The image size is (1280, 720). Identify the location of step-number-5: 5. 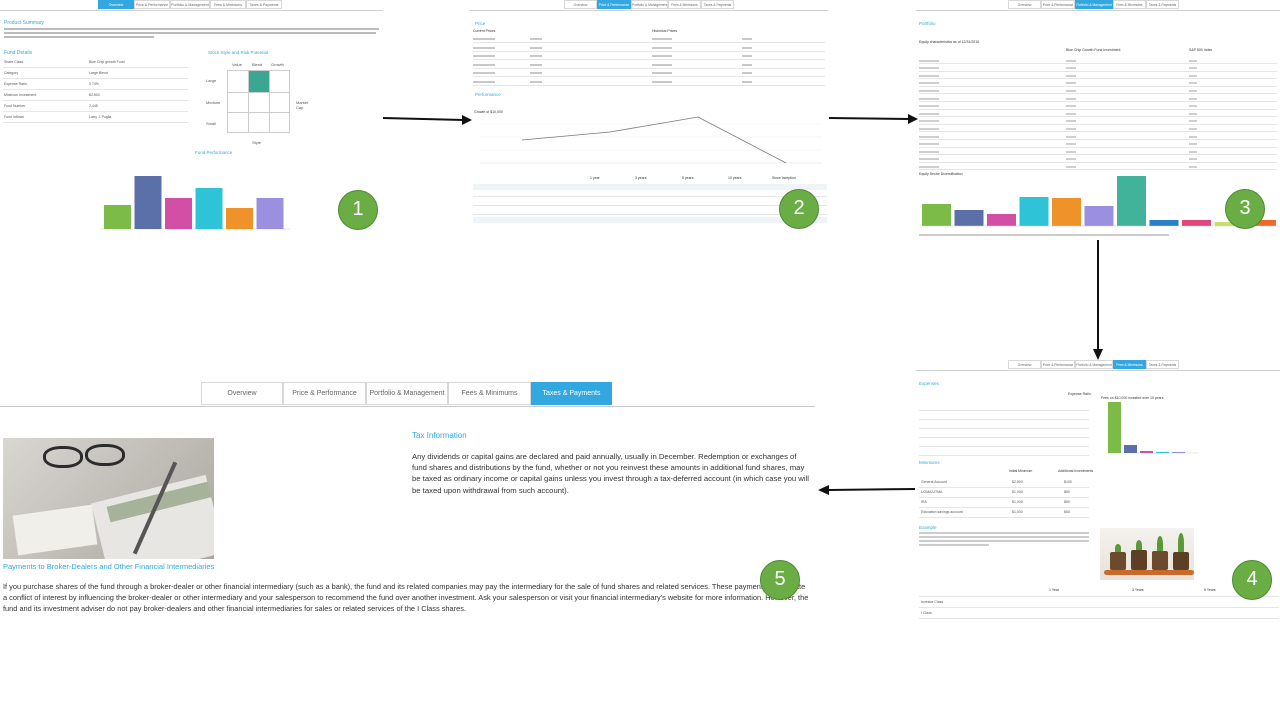
(780, 580).